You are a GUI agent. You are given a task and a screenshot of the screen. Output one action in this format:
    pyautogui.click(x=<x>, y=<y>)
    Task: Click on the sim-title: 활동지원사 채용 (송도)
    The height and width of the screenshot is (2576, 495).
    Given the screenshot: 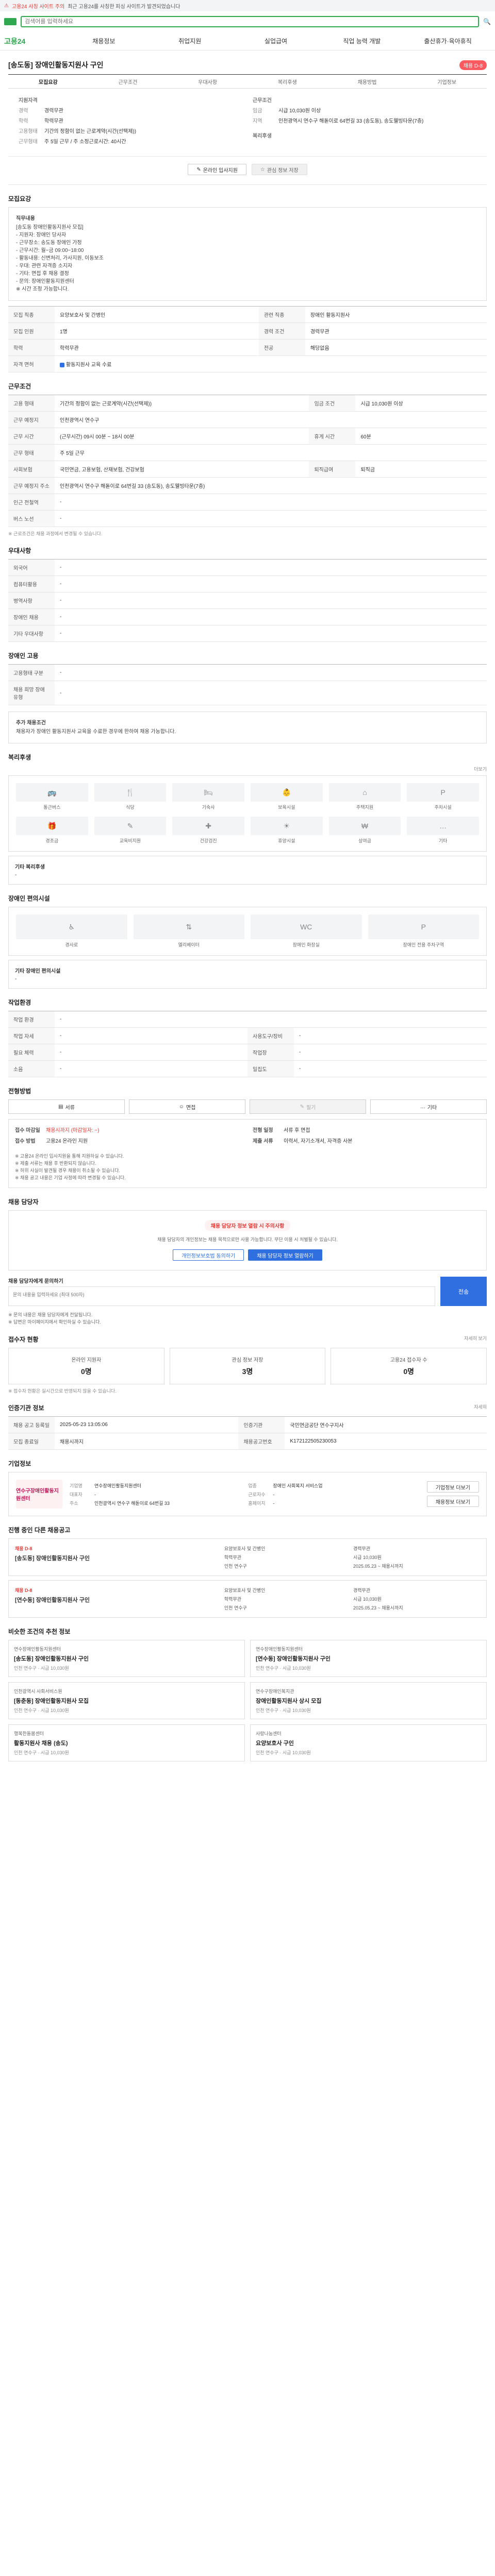 What is the action you would take?
    pyautogui.click(x=126, y=1743)
    